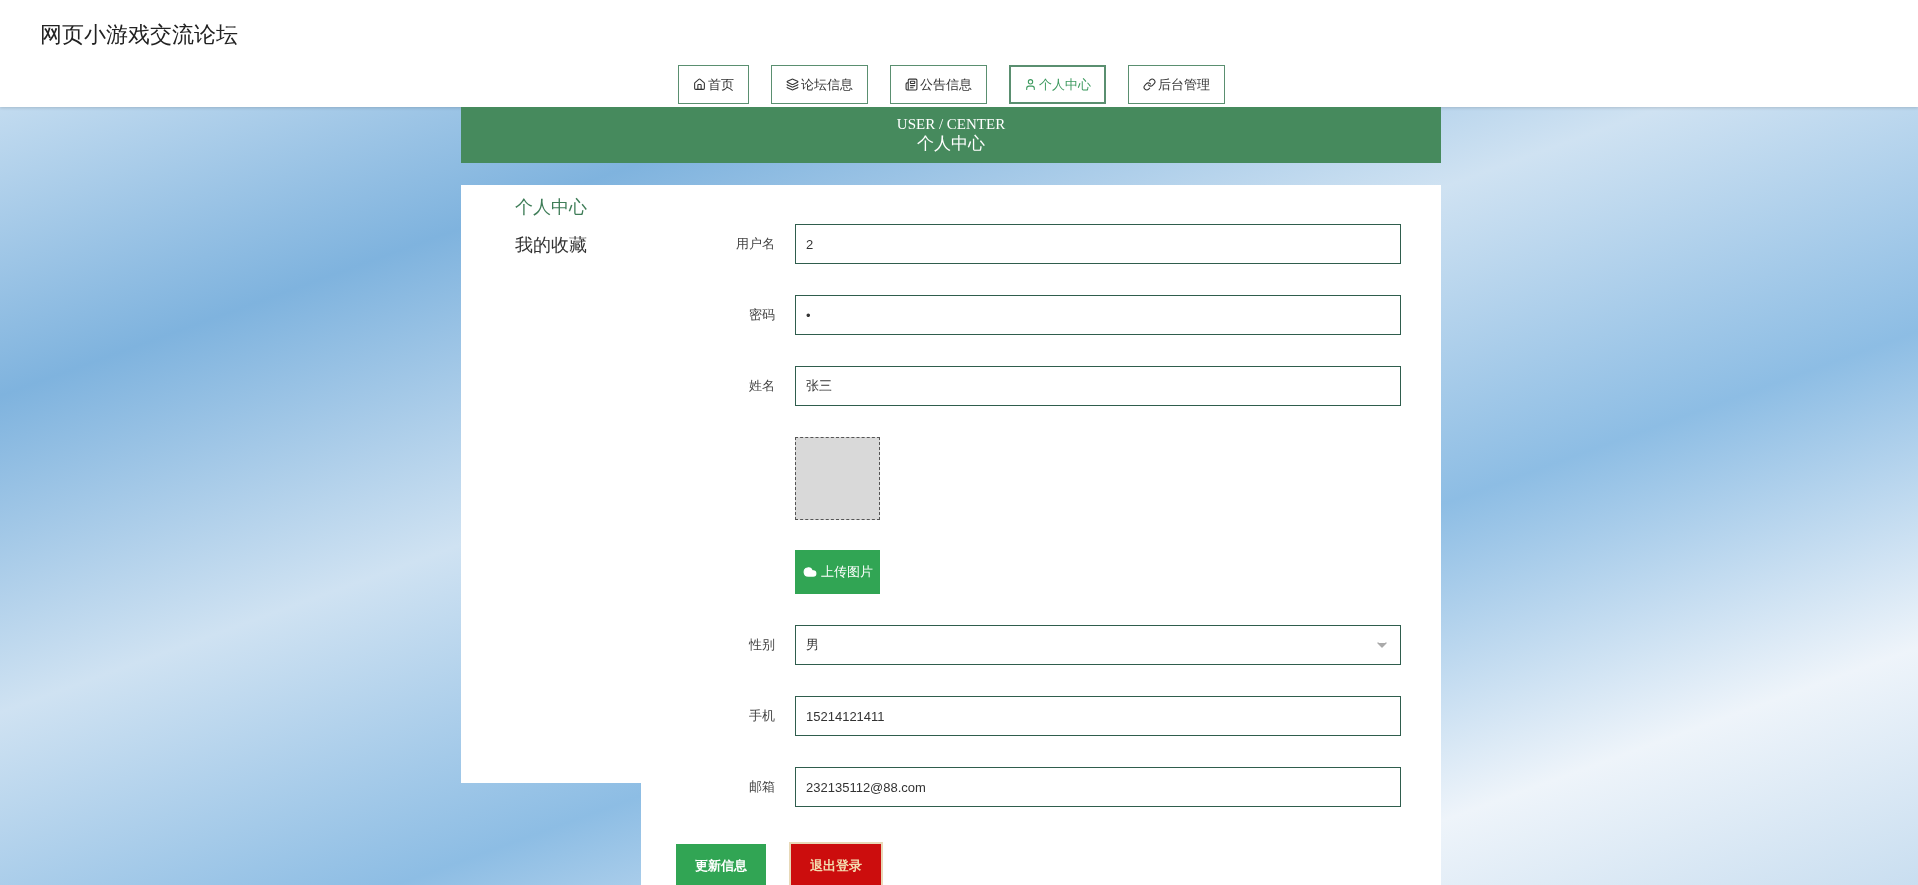  I want to click on logout-button: 退出登录, so click(836, 864).